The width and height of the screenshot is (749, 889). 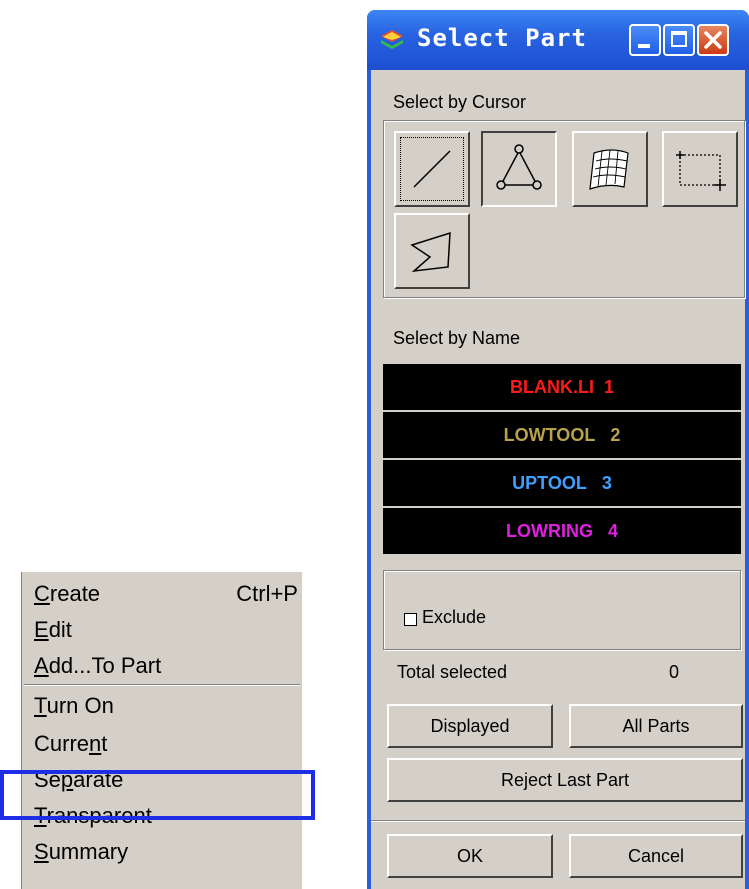 I want to click on surface-mesh-icon, so click(x=609, y=169).